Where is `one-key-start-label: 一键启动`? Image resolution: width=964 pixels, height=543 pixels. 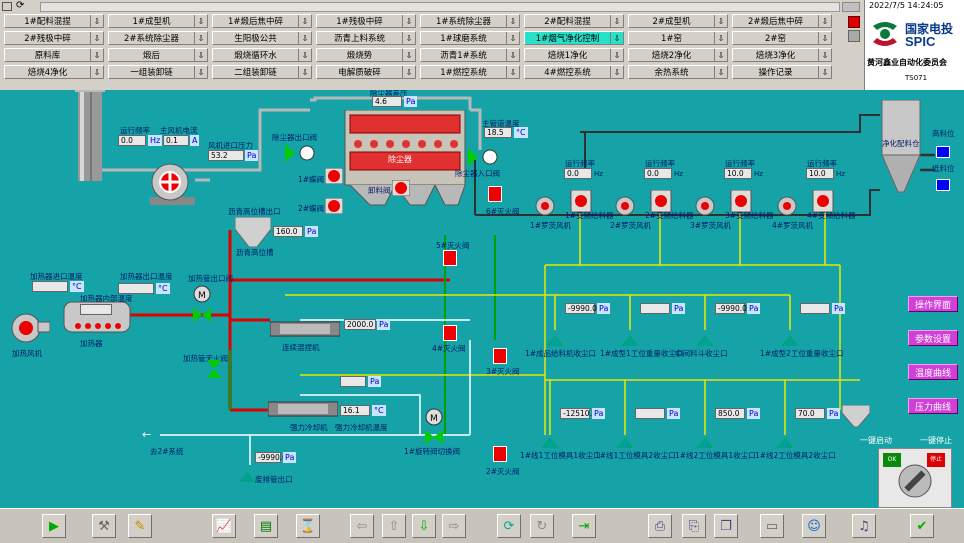
one-key-start-label: 一键启动 is located at coordinates (876, 440).